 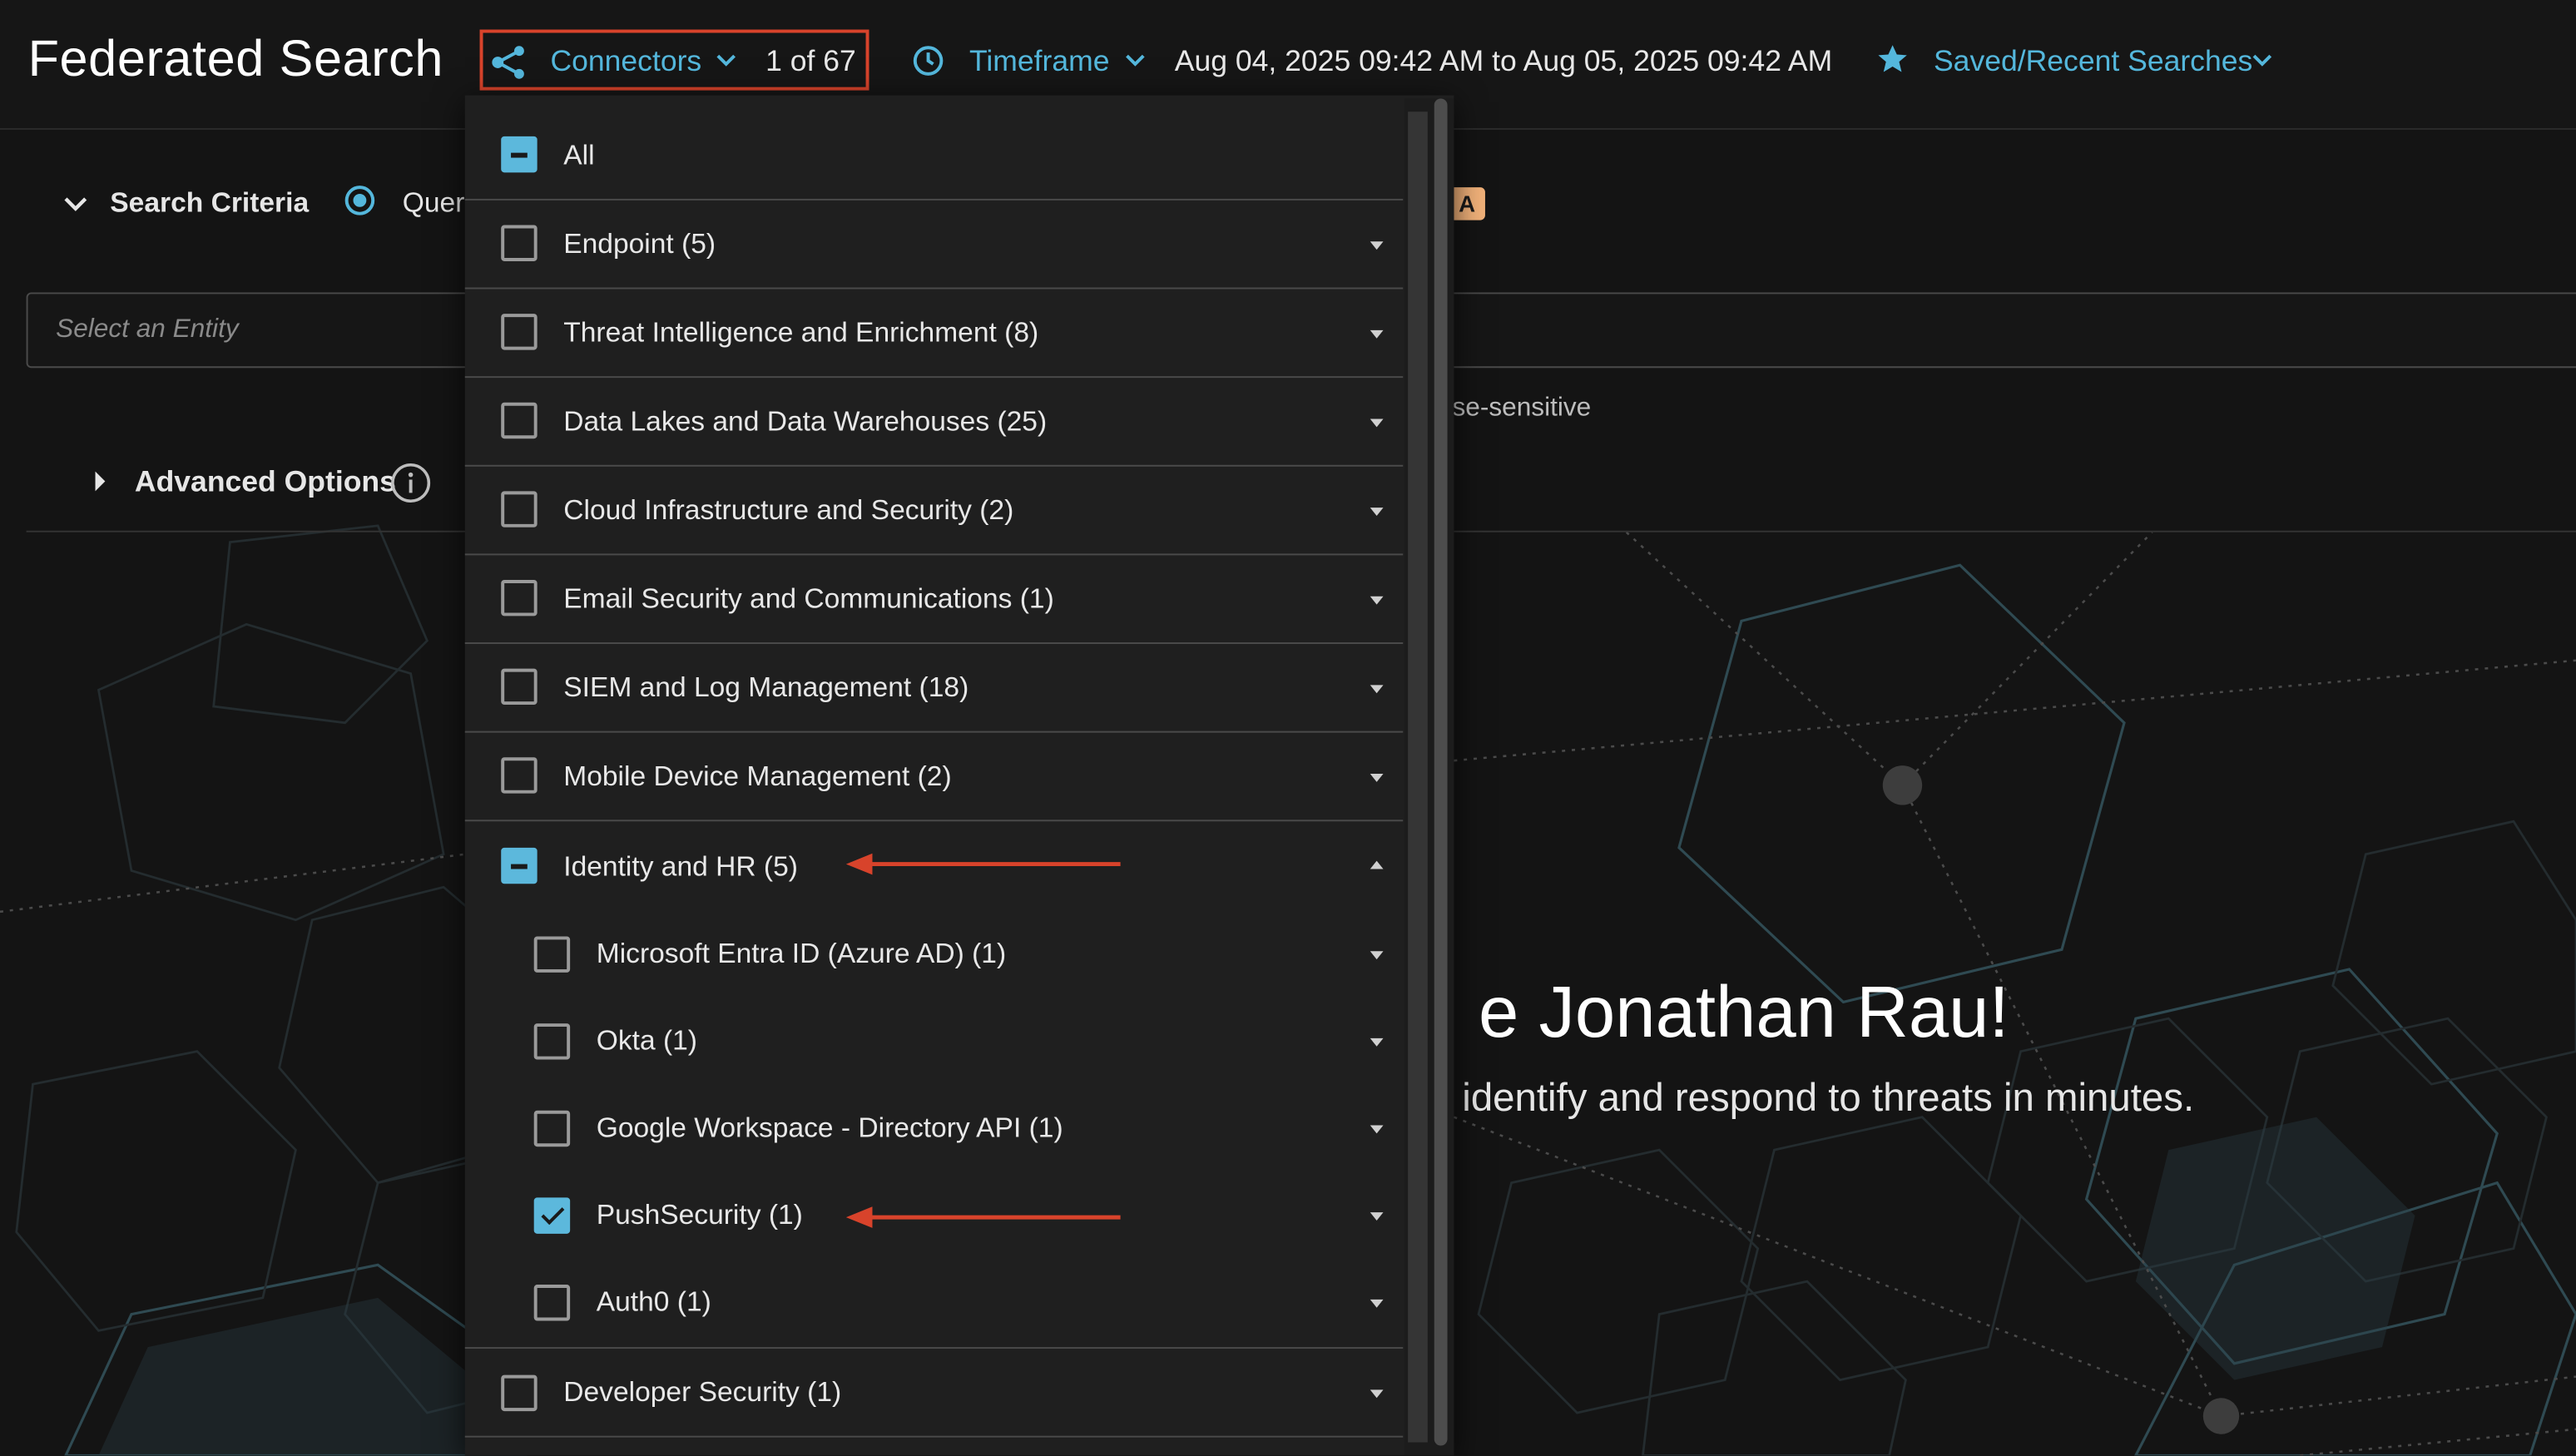 What do you see at coordinates (625, 61) in the screenshot?
I see `connectors-button: Connectors` at bounding box center [625, 61].